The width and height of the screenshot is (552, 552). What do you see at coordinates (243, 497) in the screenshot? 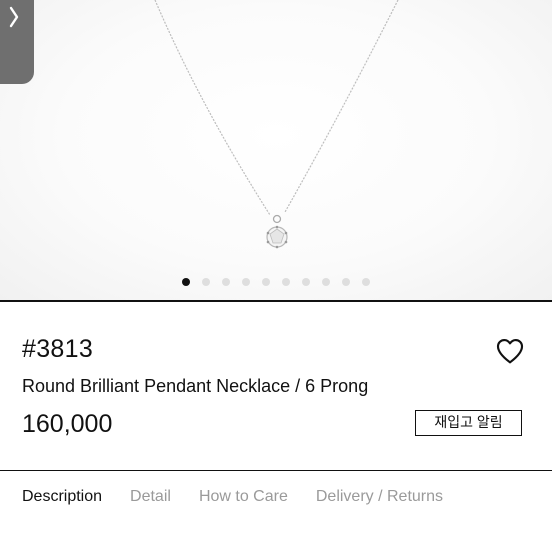
I see `tab-how-to-care: How to Care` at bounding box center [243, 497].